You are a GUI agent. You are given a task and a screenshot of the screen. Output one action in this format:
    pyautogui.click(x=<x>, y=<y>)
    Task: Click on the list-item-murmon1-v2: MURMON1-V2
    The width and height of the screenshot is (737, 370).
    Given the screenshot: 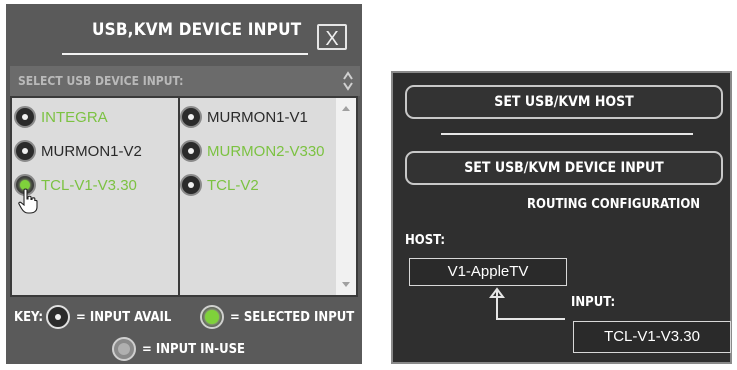 What is the action you would take?
    pyautogui.click(x=78, y=151)
    